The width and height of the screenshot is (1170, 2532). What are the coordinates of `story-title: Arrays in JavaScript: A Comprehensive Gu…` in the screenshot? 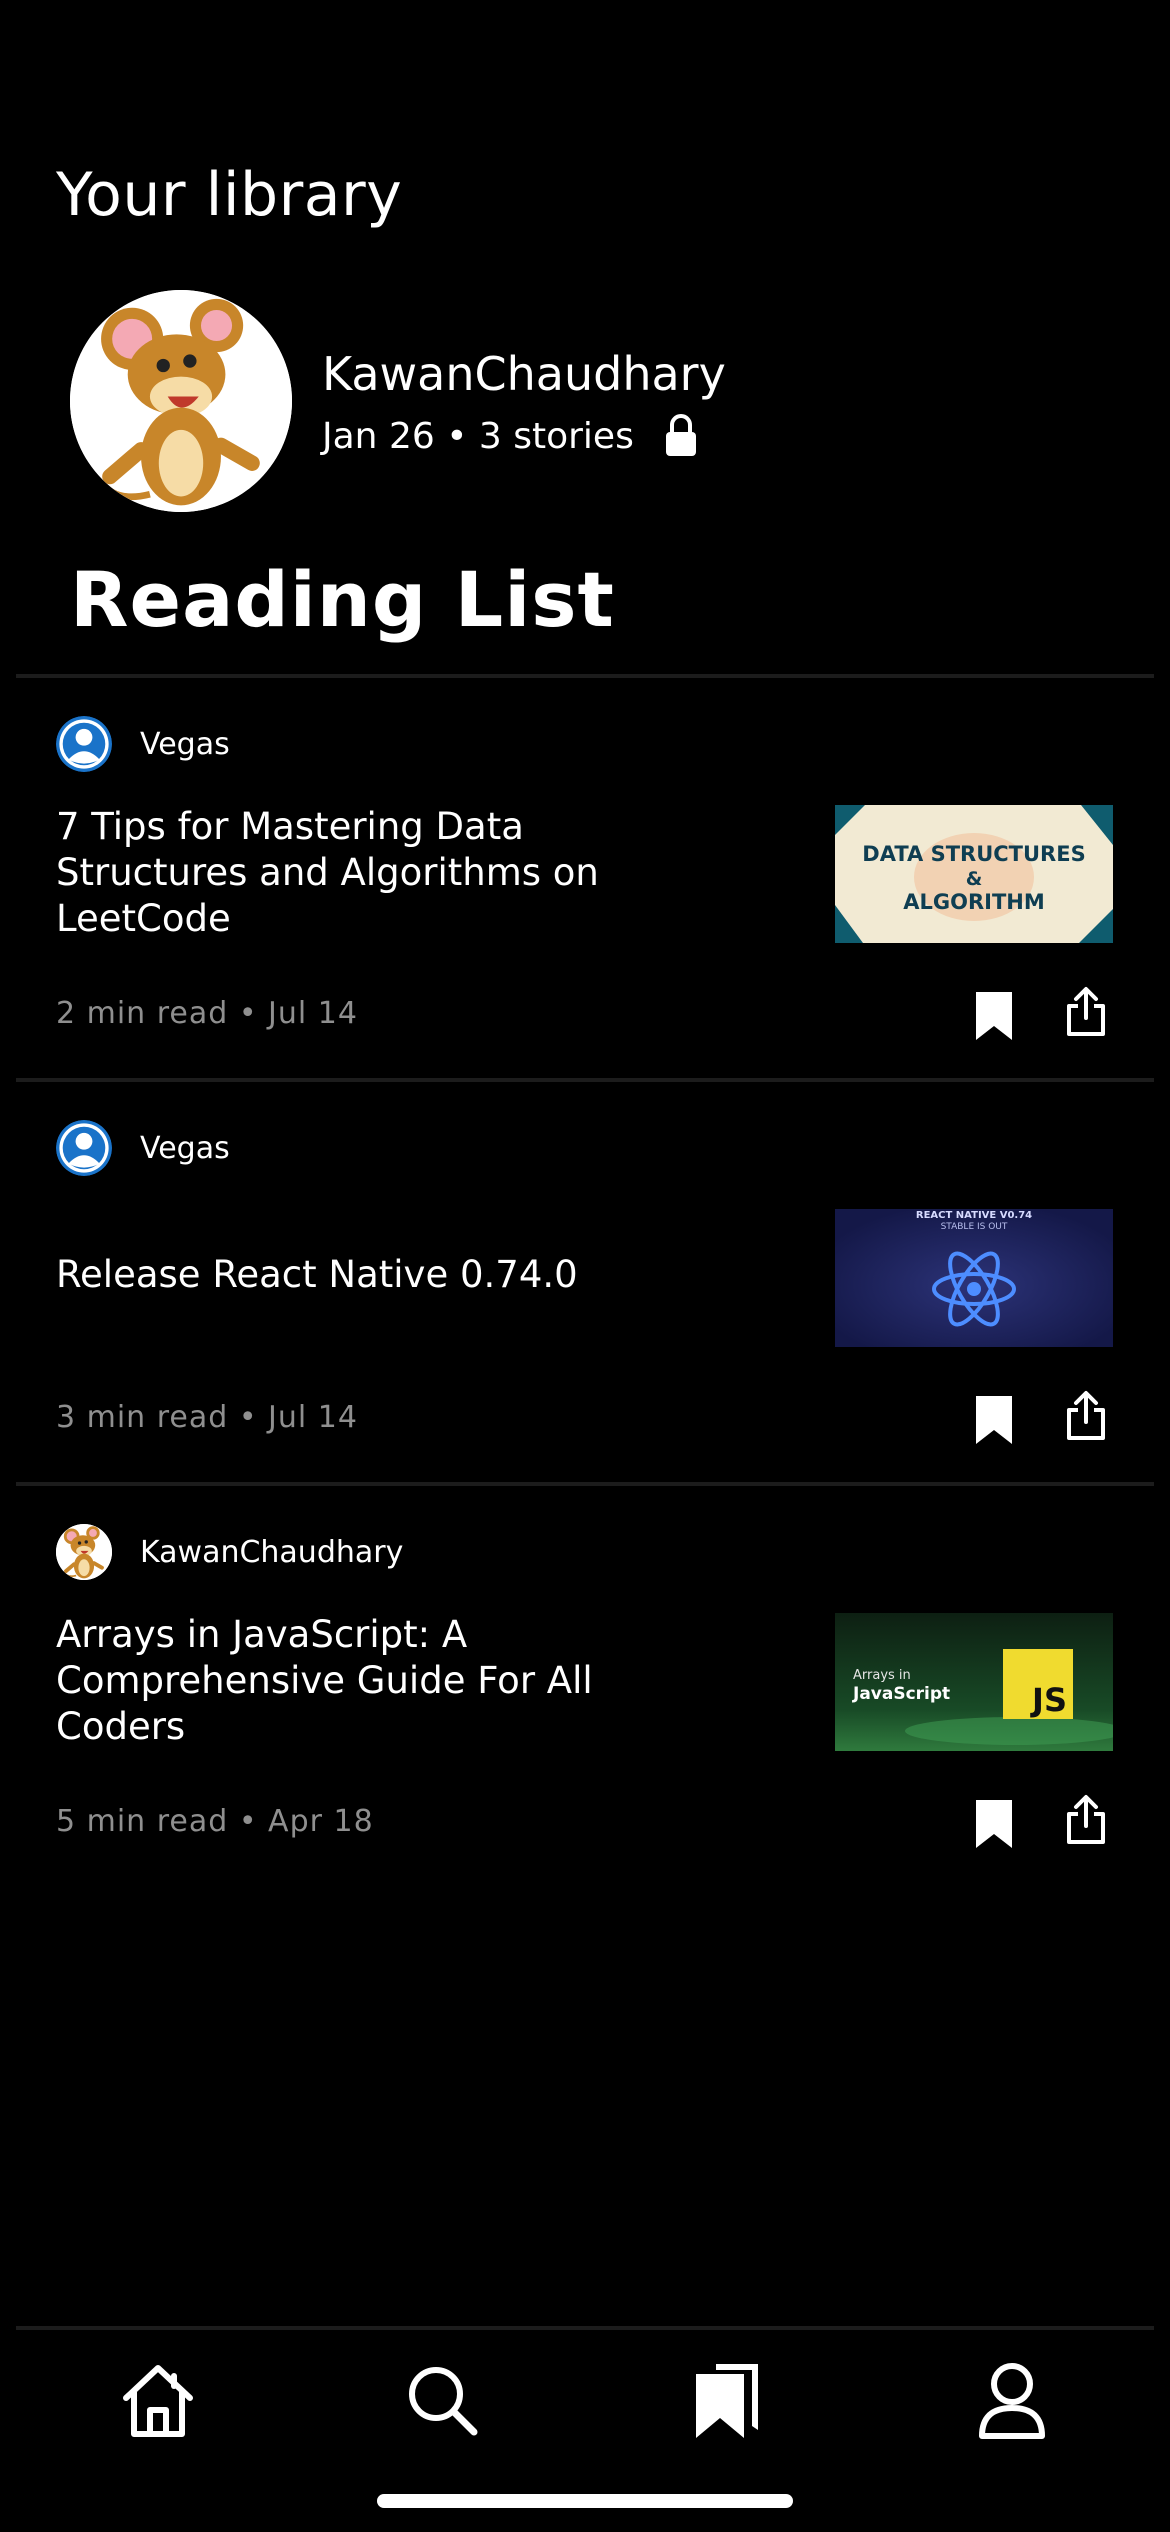 It's located at (376, 1681).